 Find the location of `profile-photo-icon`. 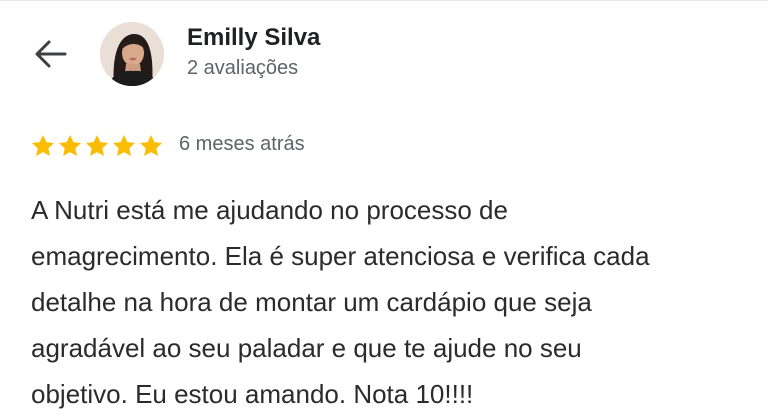

profile-photo-icon is located at coordinates (132, 54).